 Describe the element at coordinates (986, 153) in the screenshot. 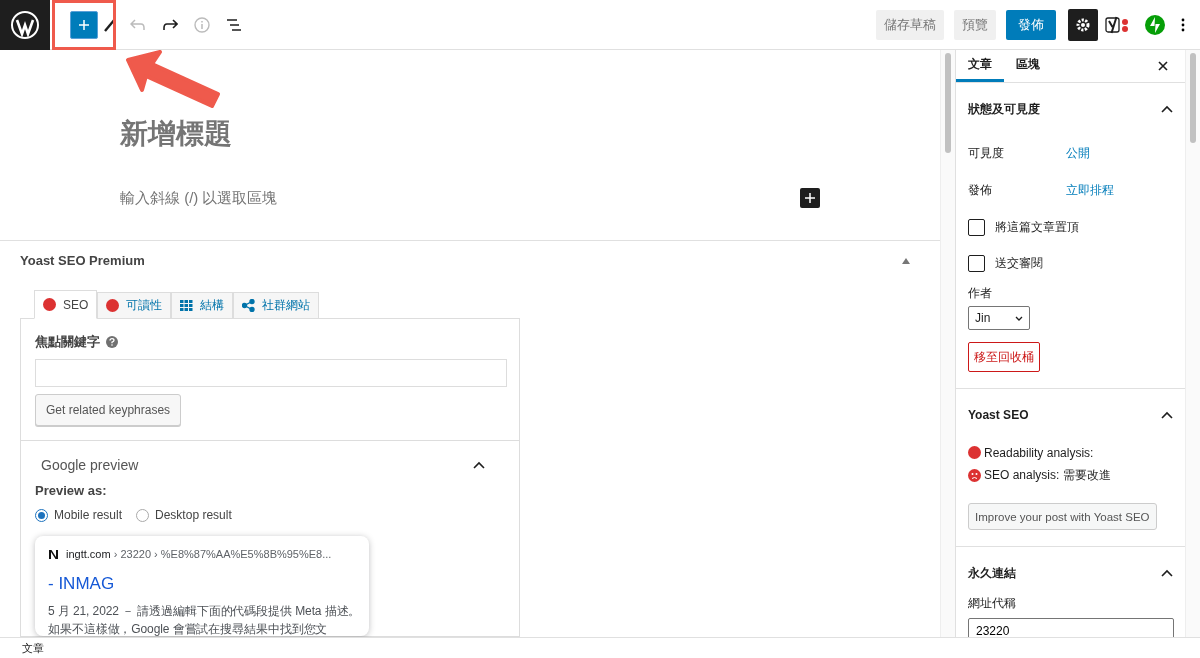

I see `row-label: 可見度` at that location.